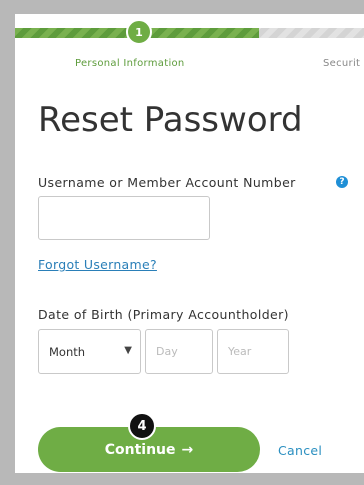 The image size is (364, 485). I want to click on day-input, so click(179, 351).